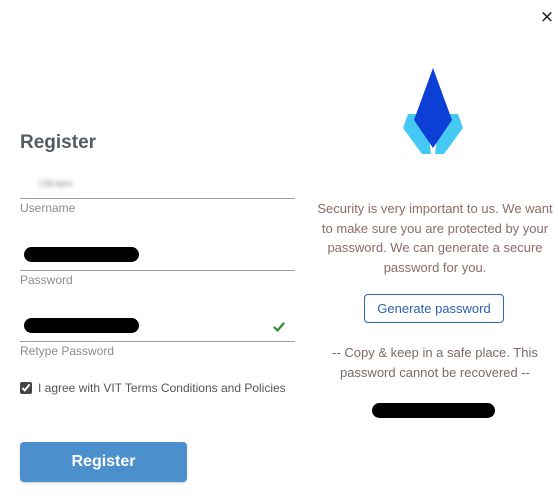 The image size is (558, 501). I want to click on page-title: Register, so click(58, 142).